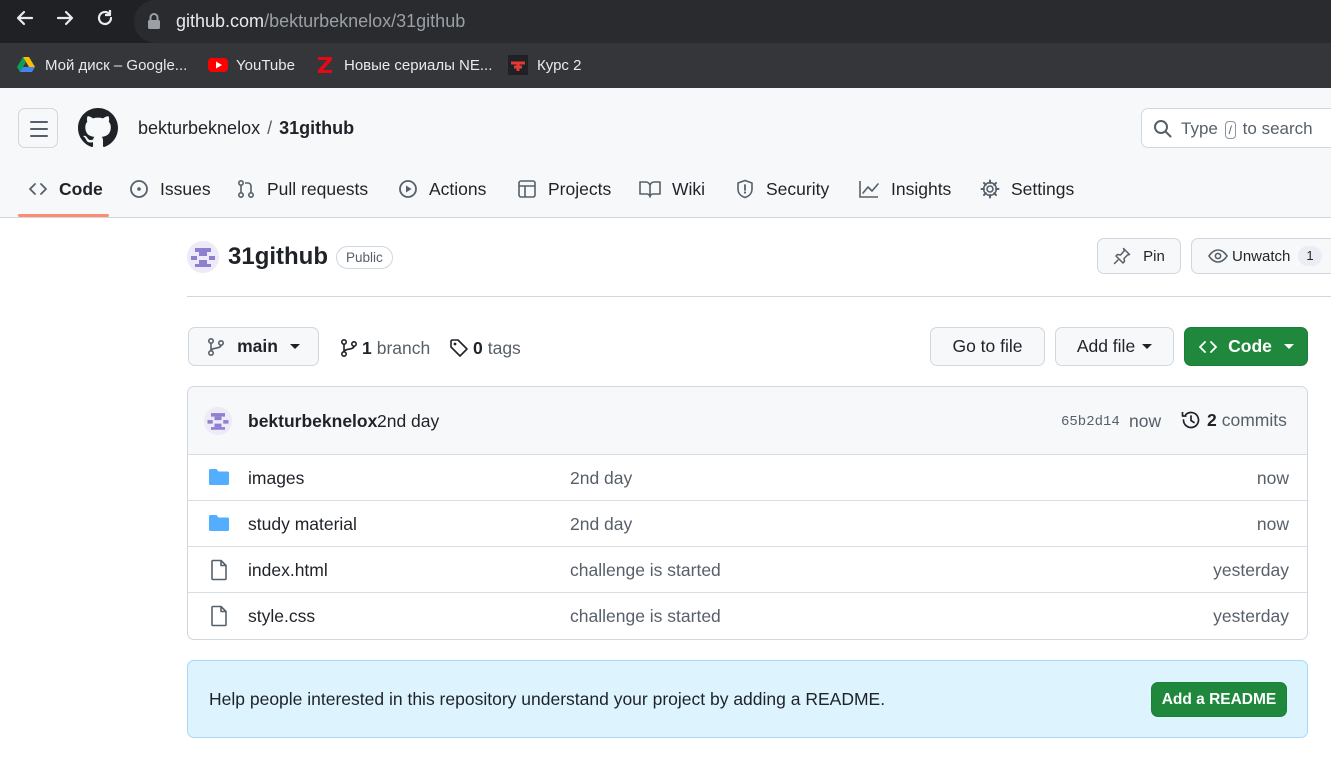 Image resolution: width=1331 pixels, height=760 pixels. What do you see at coordinates (650, 189) in the screenshot?
I see `book-icon` at bounding box center [650, 189].